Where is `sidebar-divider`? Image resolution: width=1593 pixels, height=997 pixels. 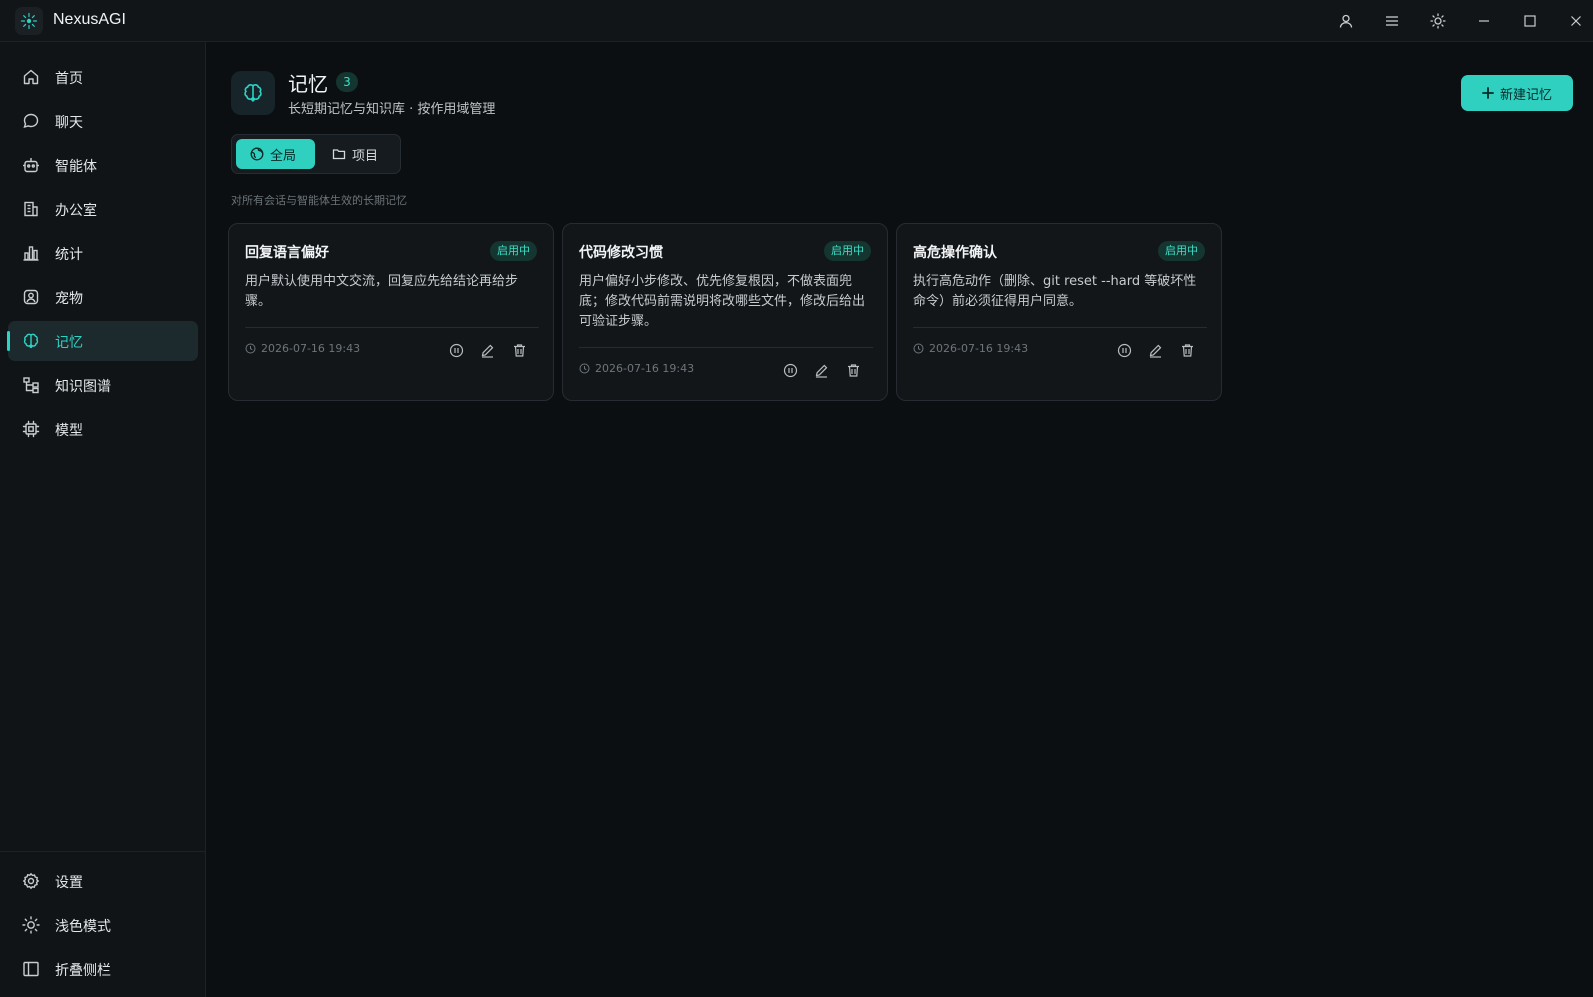
sidebar-divider is located at coordinates (103, 851).